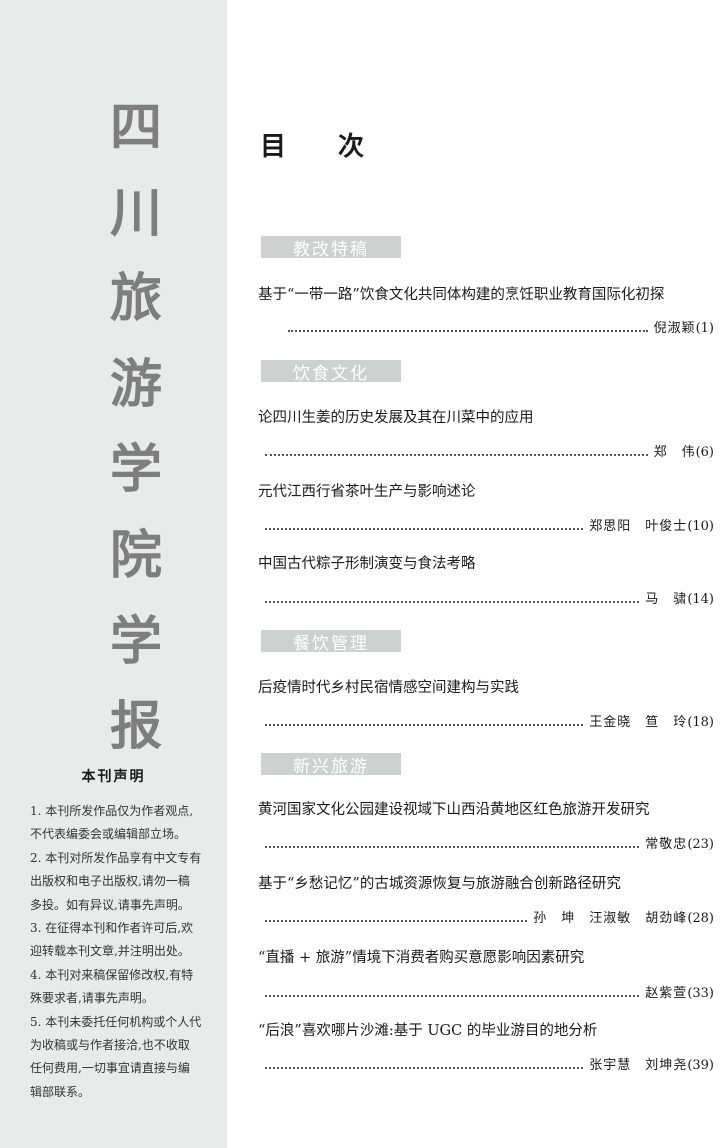 This screenshot has width=720, height=1148. I want to click on article-authors: 王金晓 笪 玲, so click(638, 722).